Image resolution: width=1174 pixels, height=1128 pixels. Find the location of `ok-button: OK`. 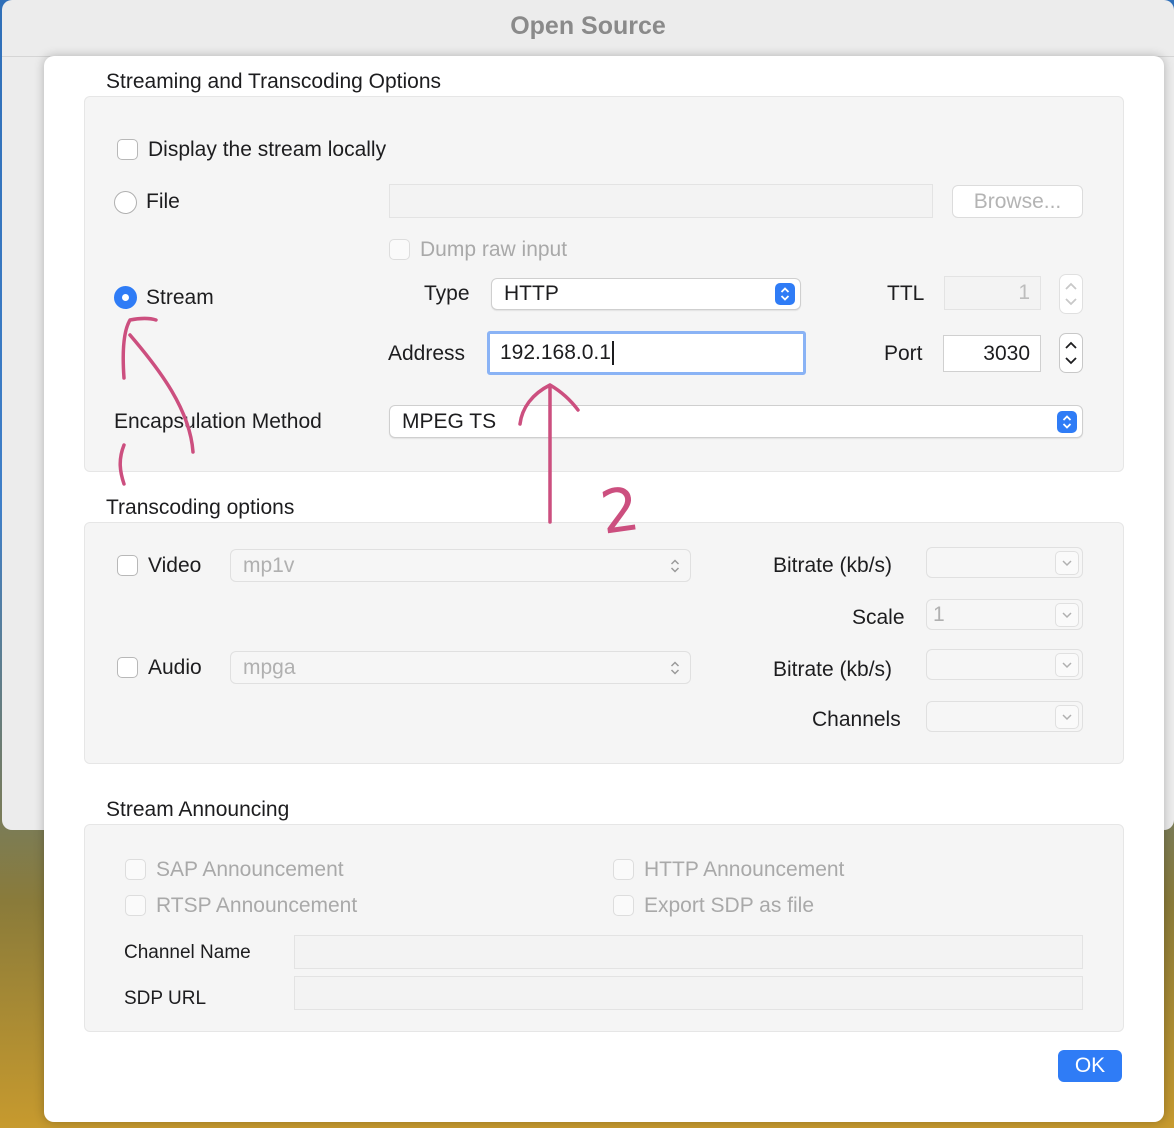

ok-button: OK is located at coordinates (1090, 1066).